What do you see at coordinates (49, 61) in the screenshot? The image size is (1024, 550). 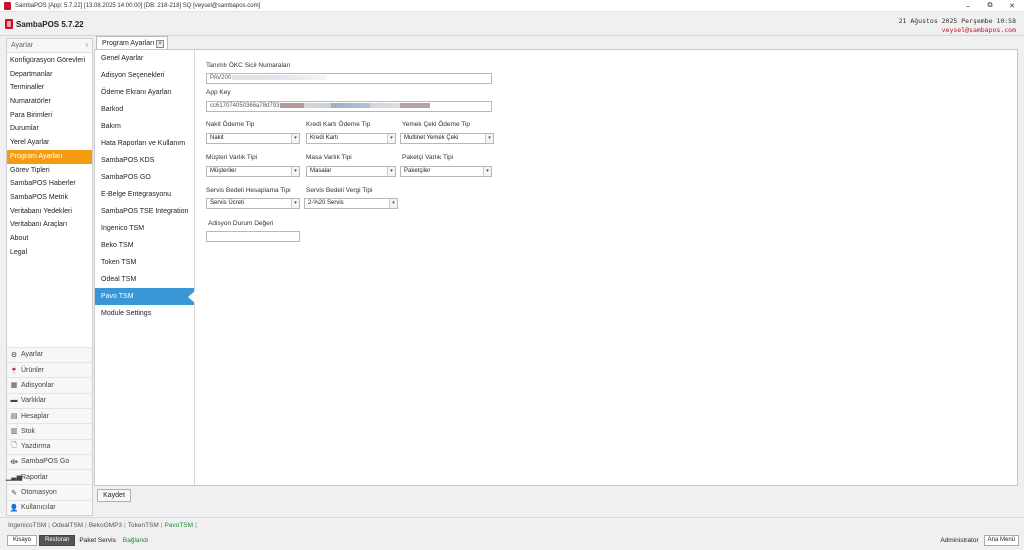 I see `sidebar-item: Konfigürasyon Görevleri` at bounding box center [49, 61].